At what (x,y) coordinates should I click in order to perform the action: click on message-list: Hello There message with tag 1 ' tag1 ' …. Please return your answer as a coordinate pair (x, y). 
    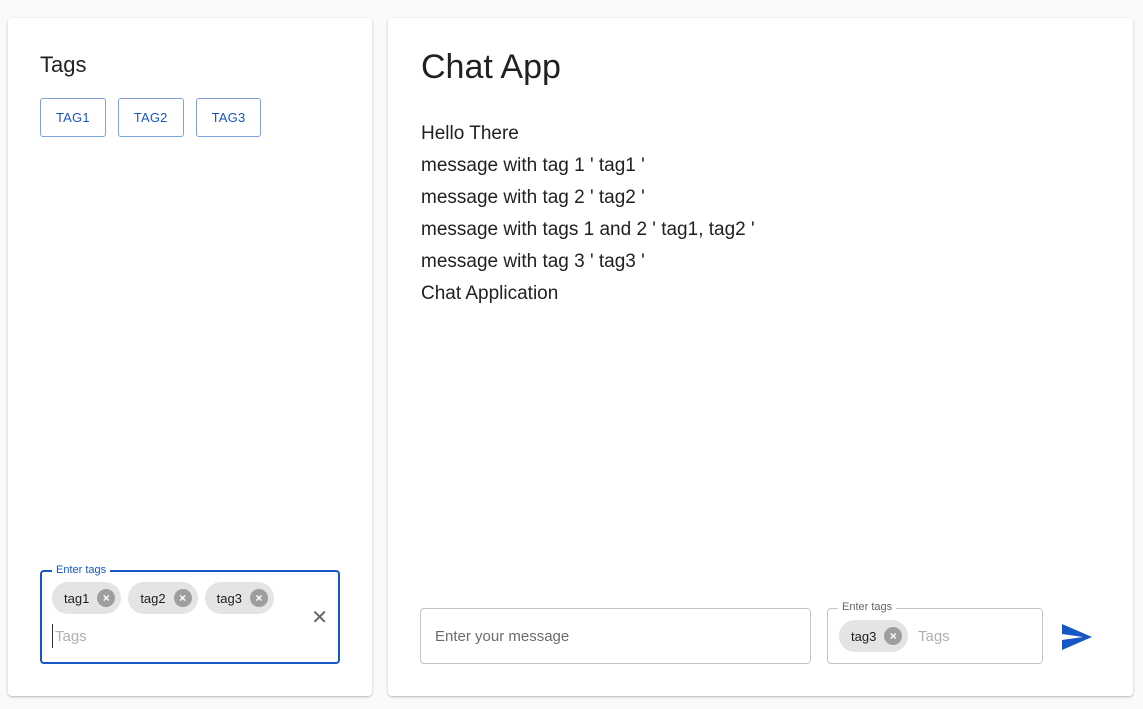
    Looking at the image, I should click on (588, 214).